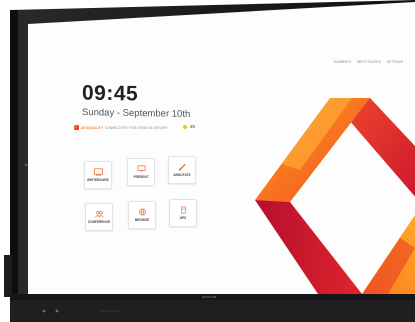 The image size is (415, 322). I want to click on app-tile-ups: UPS, so click(183, 213).